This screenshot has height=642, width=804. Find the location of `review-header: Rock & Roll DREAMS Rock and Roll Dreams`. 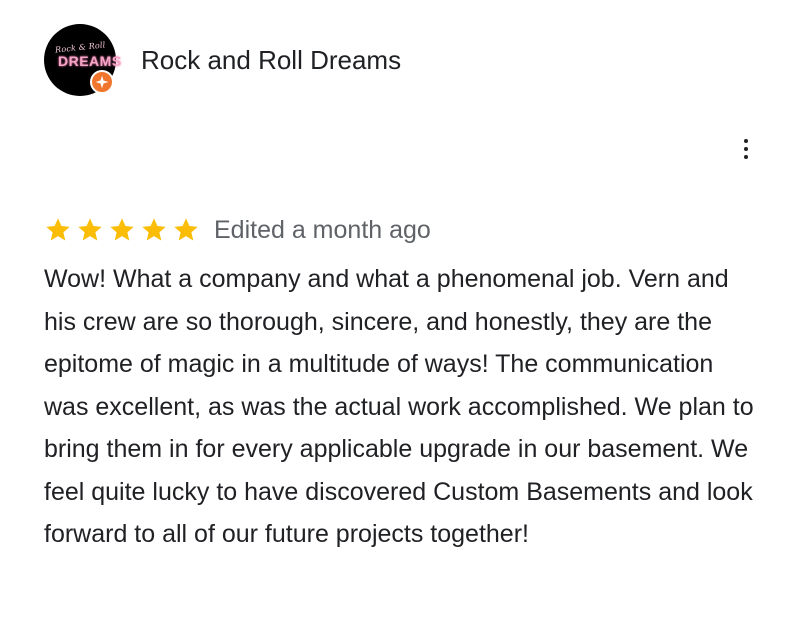

review-header: Rock & Roll DREAMS Rock and Roll Dreams is located at coordinates (222, 60).